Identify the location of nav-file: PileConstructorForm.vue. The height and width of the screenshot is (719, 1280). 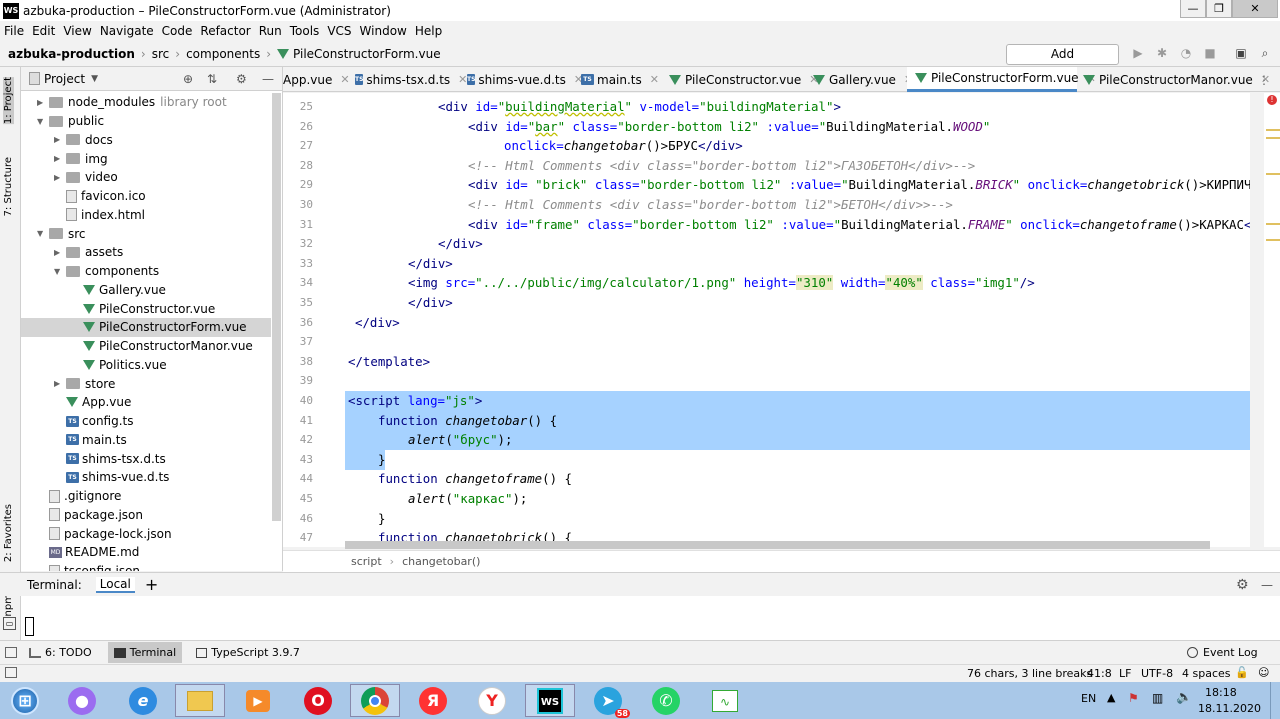
(367, 54).